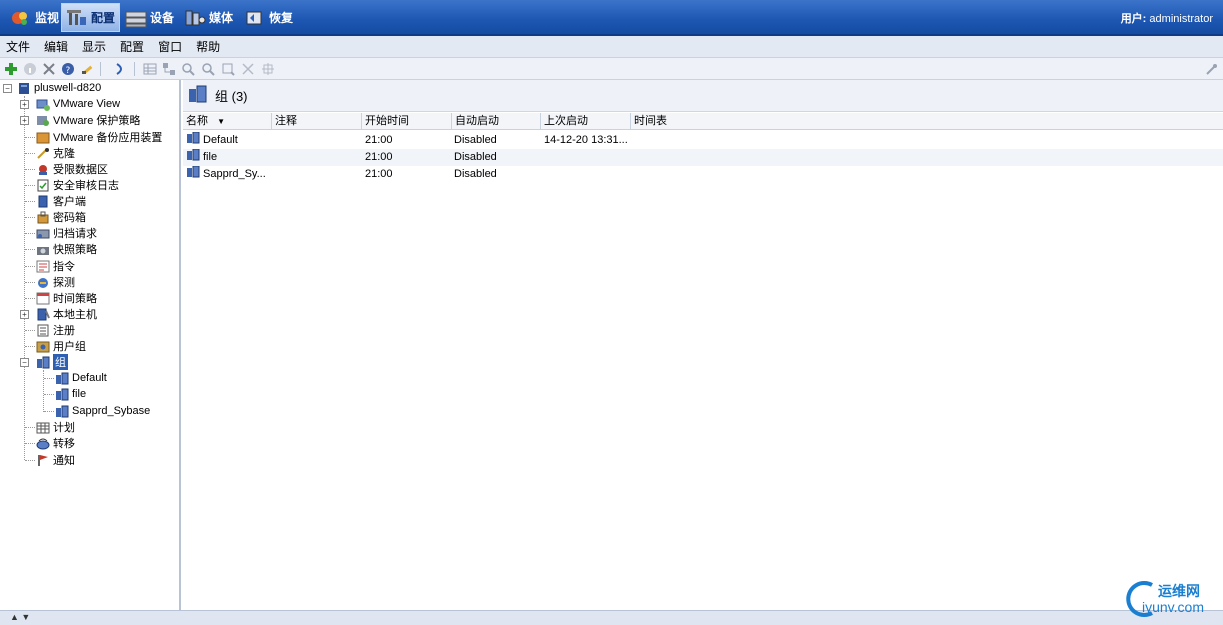  Describe the element at coordinates (1211, 69) in the screenshot. I see `settings-icon` at that location.